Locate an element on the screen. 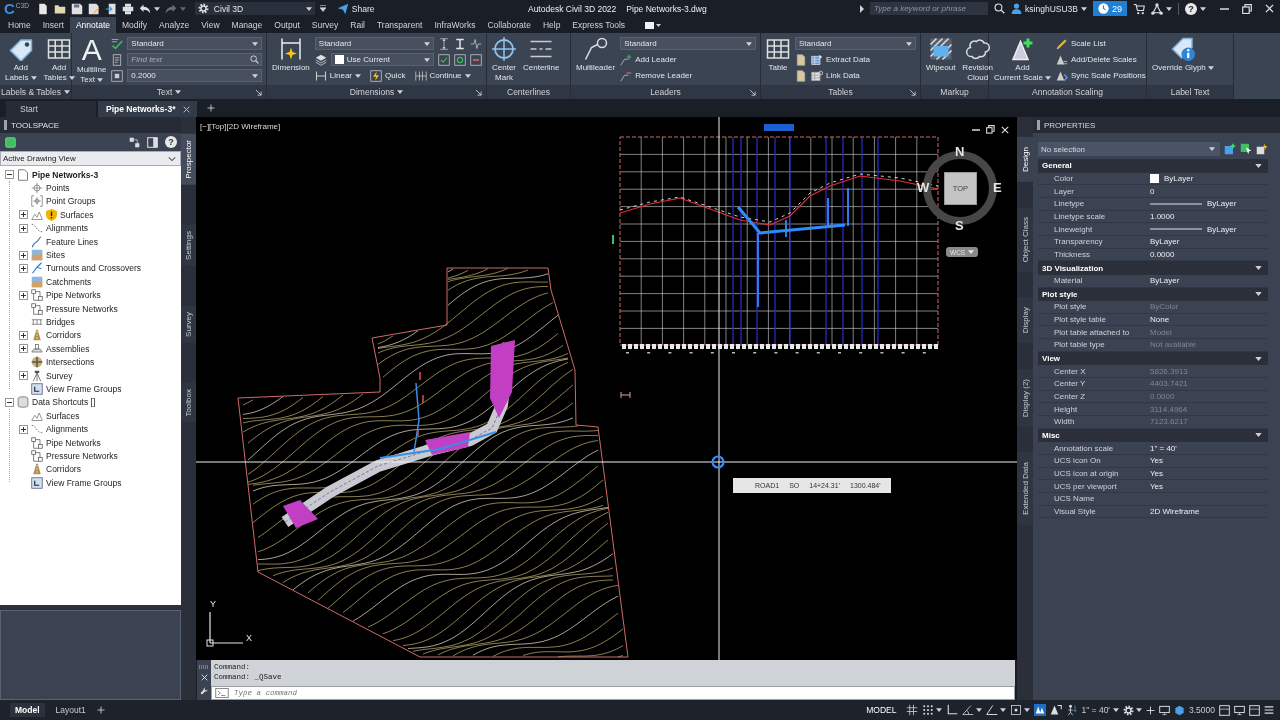 This screenshot has width=1280, height=720. layers-icon is located at coordinates (320, 59).